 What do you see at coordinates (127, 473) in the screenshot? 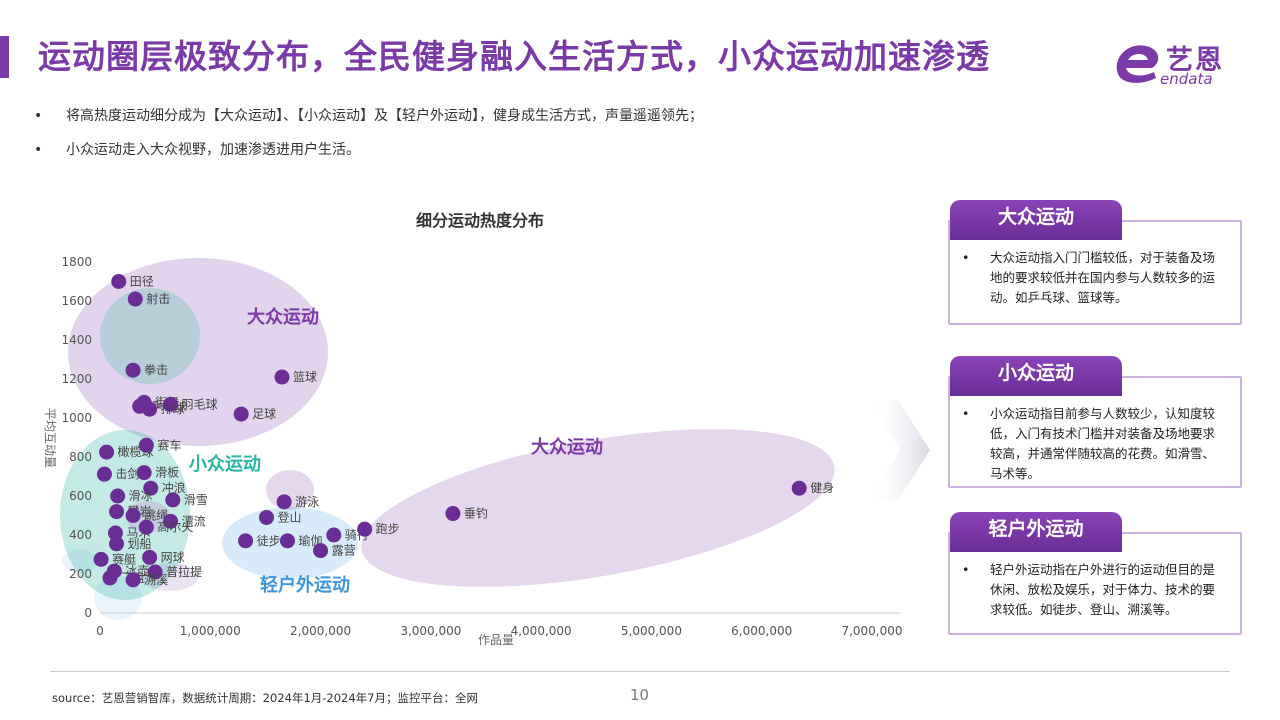
I see `point-label: 击剑` at bounding box center [127, 473].